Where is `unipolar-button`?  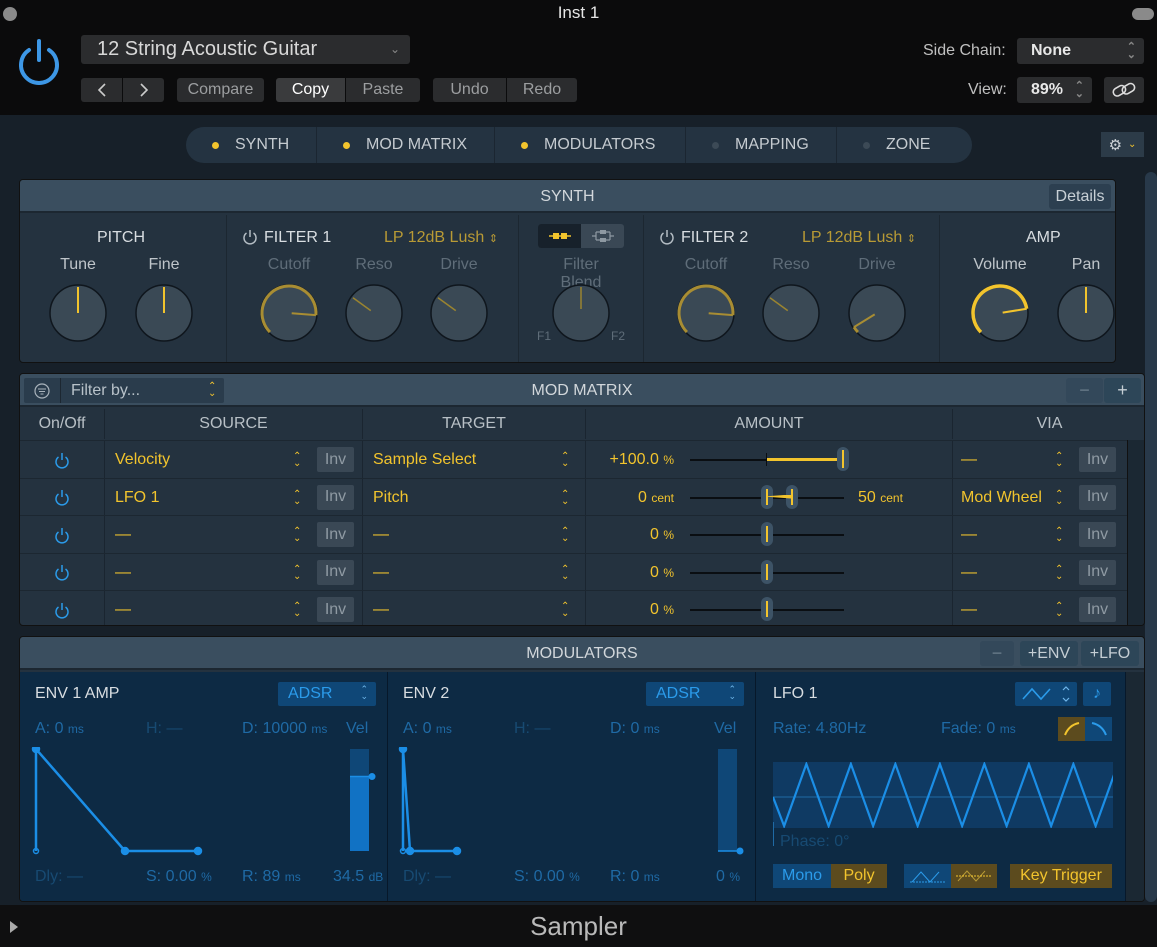 unipolar-button is located at coordinates (927, 876).